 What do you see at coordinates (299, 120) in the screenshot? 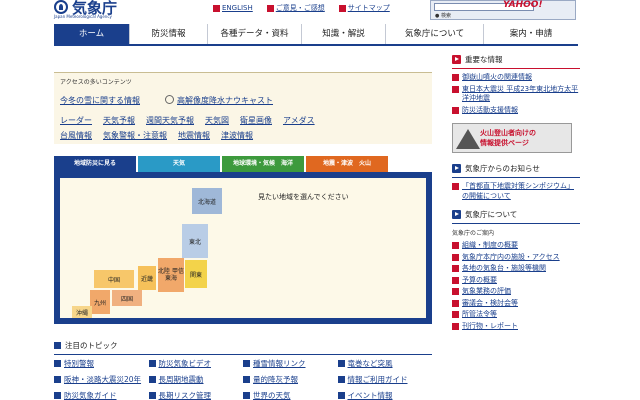
I see `amedas-link: アメダス` at bounding box center [299, 120].